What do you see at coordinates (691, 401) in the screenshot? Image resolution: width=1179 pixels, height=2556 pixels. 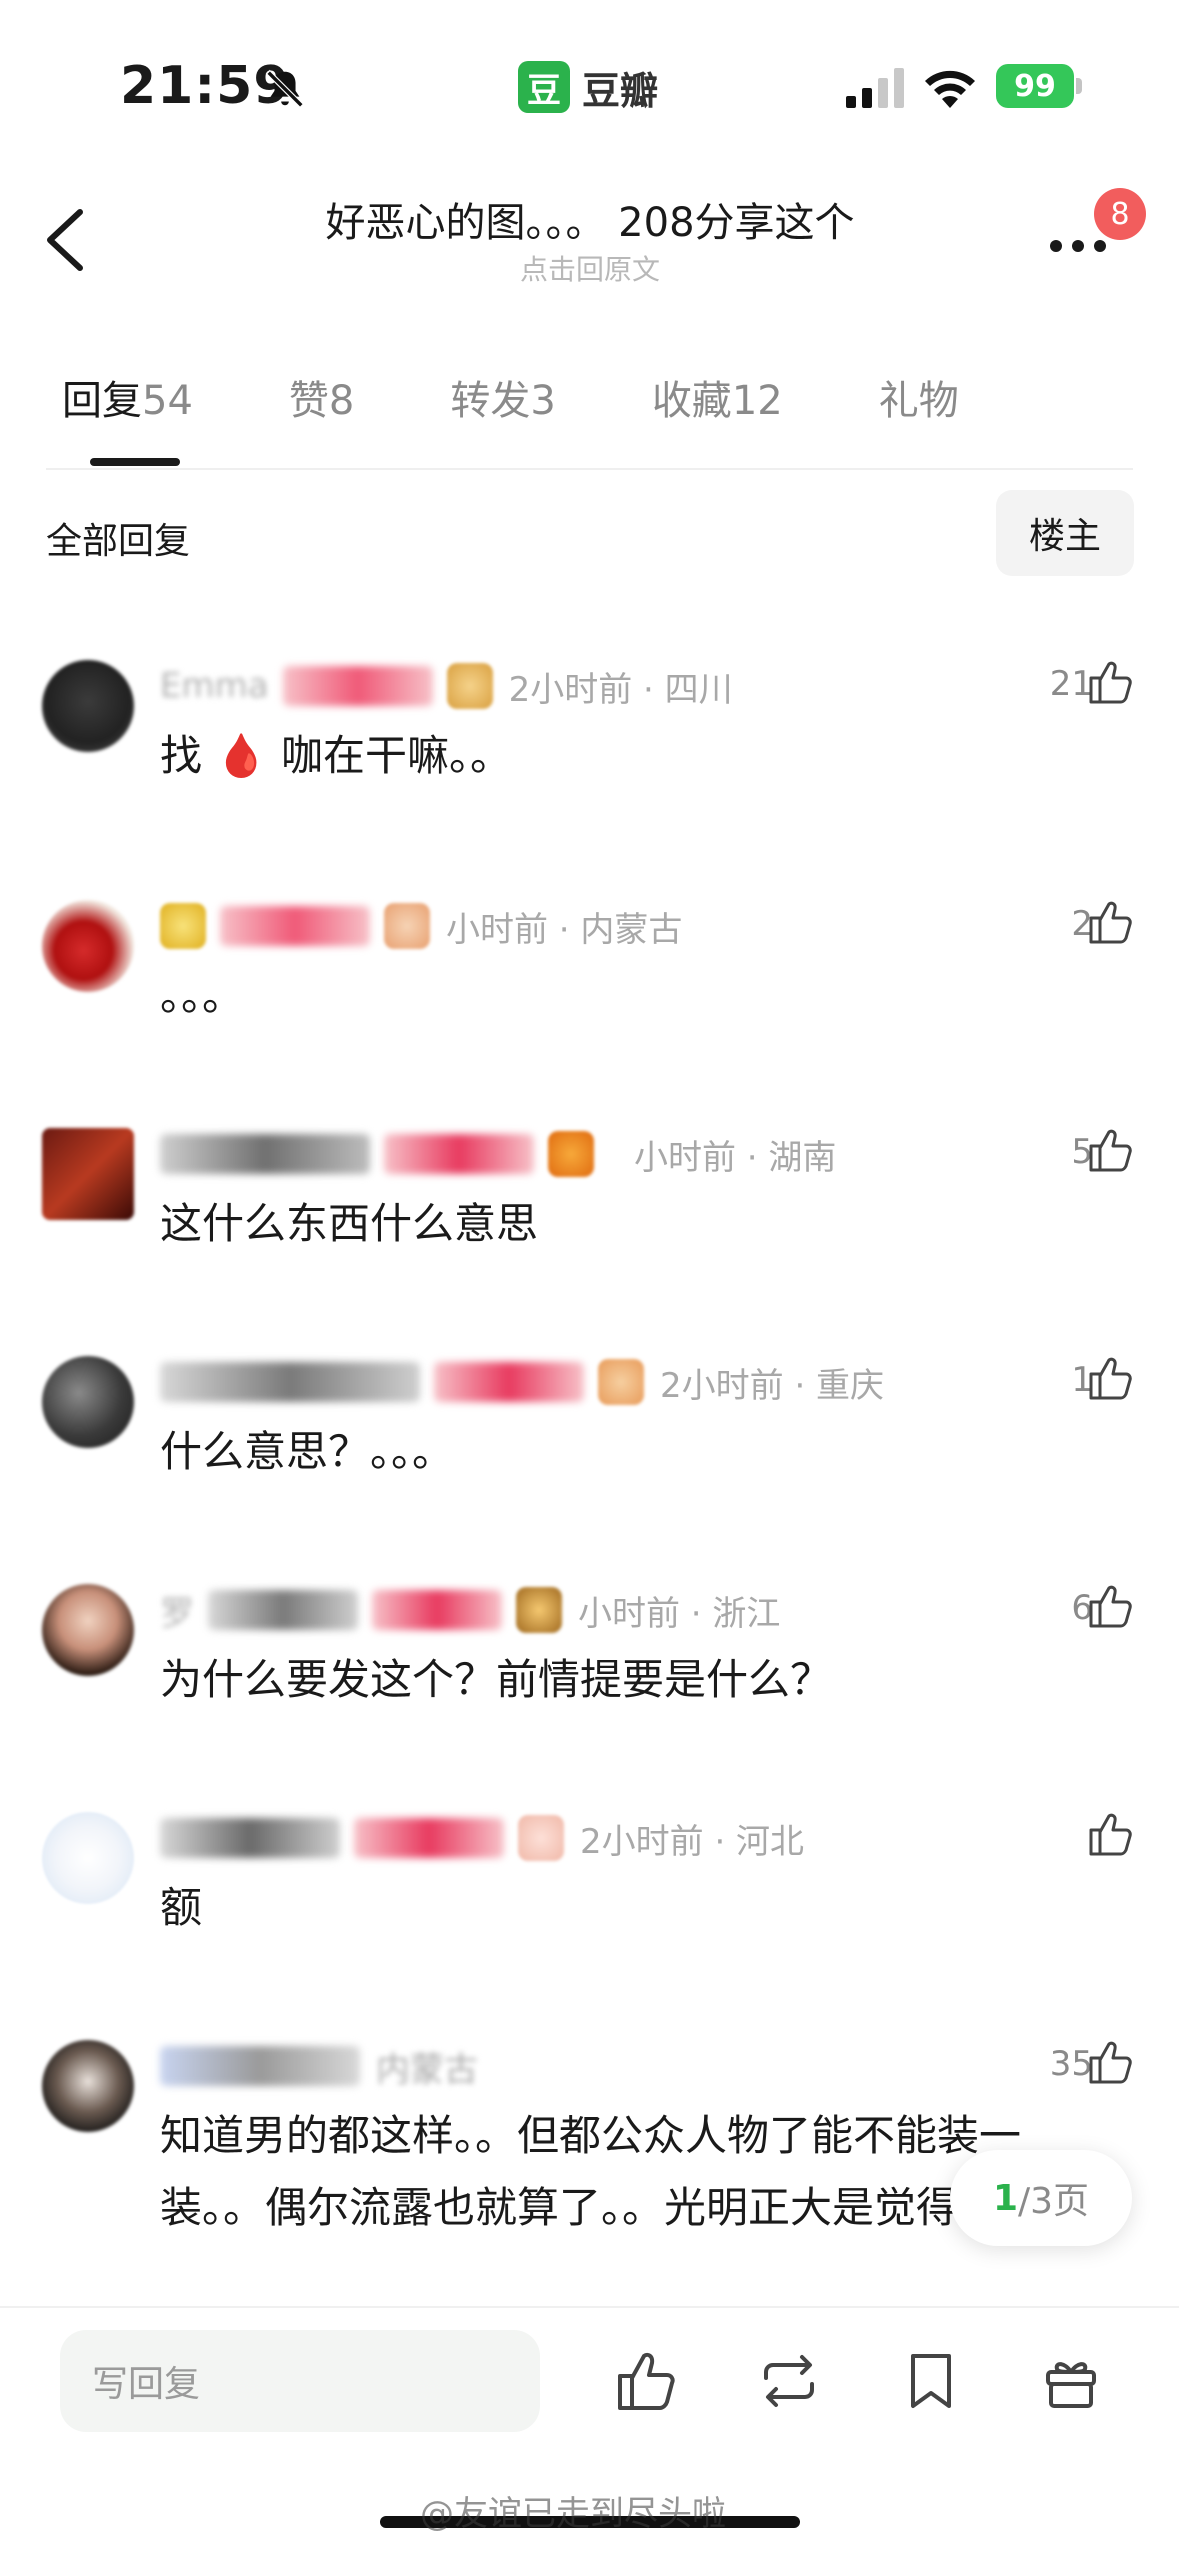 I see `tab-label: 收藏` at bounding box center [691, 401].